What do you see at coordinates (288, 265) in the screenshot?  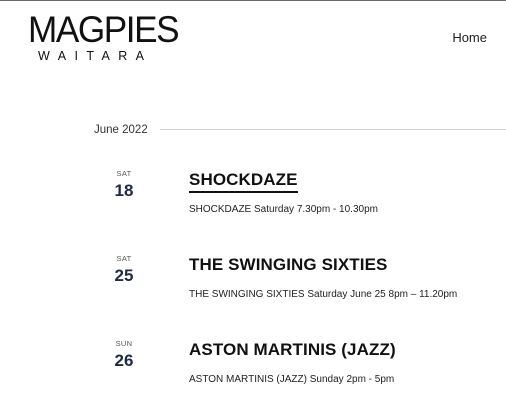 I see `event-title-link: THE SWINGING SIXTIES` at bounding box center [288, 265].